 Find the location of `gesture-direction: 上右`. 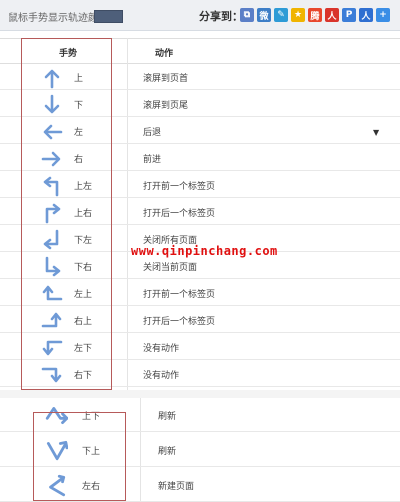

gesture-direction: 上右 is located at coordinates (83, 214).